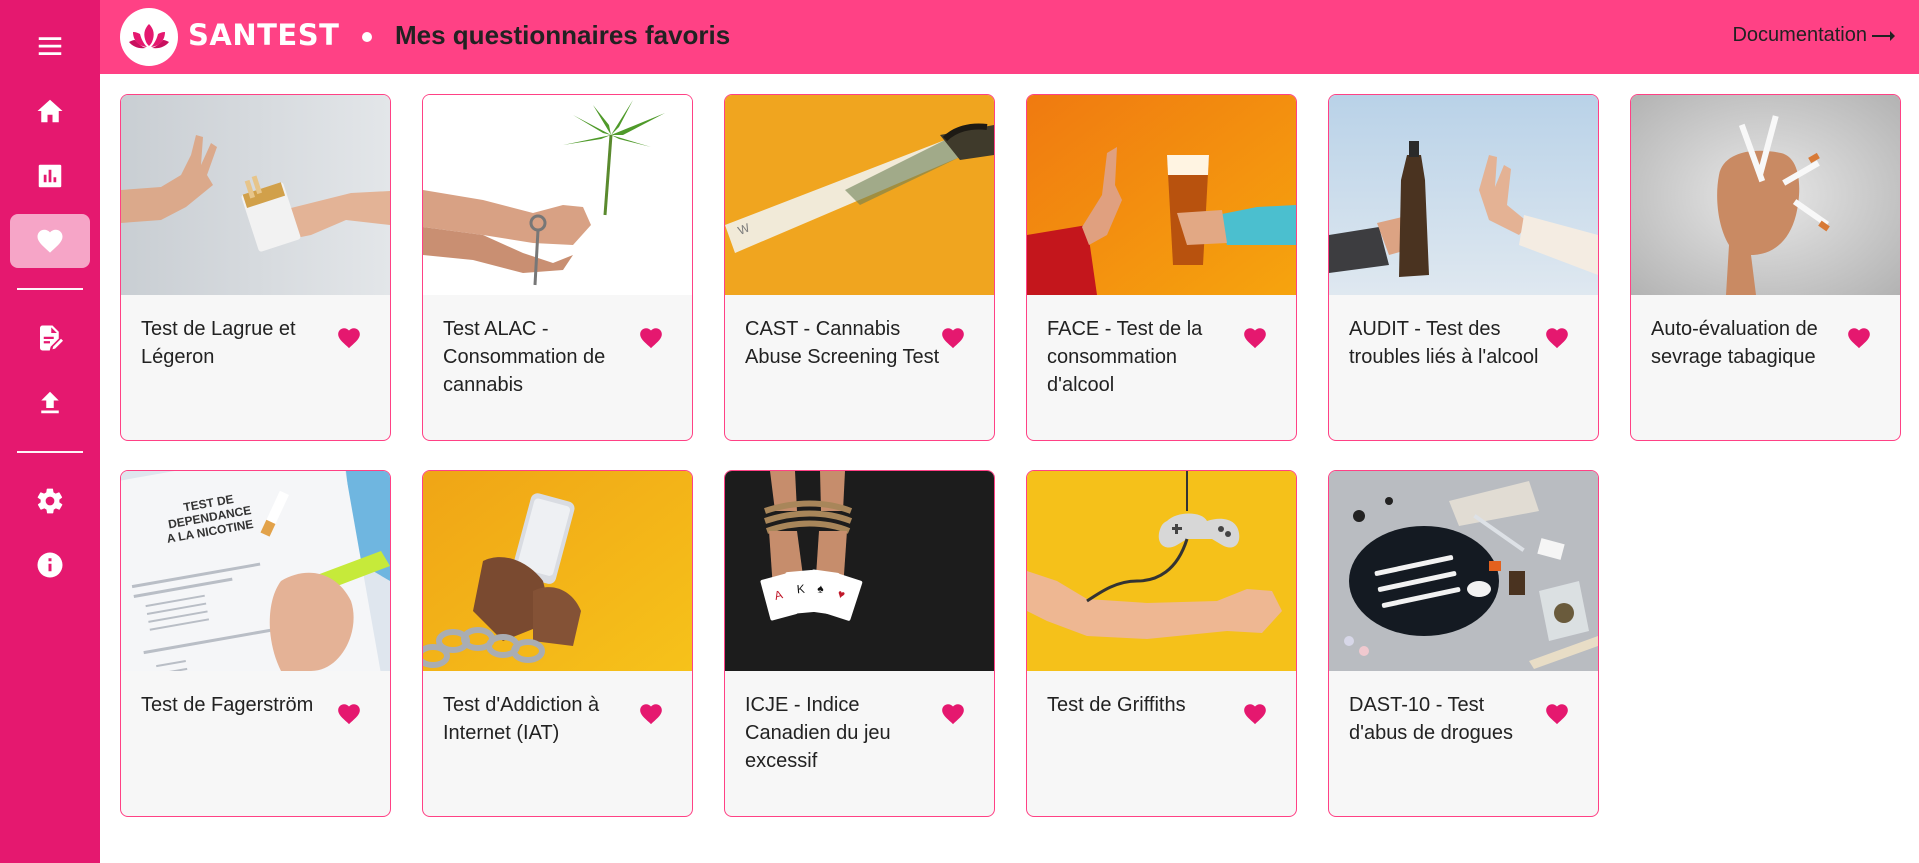  I want to click on card-image-joint: W, so click(859, 195).